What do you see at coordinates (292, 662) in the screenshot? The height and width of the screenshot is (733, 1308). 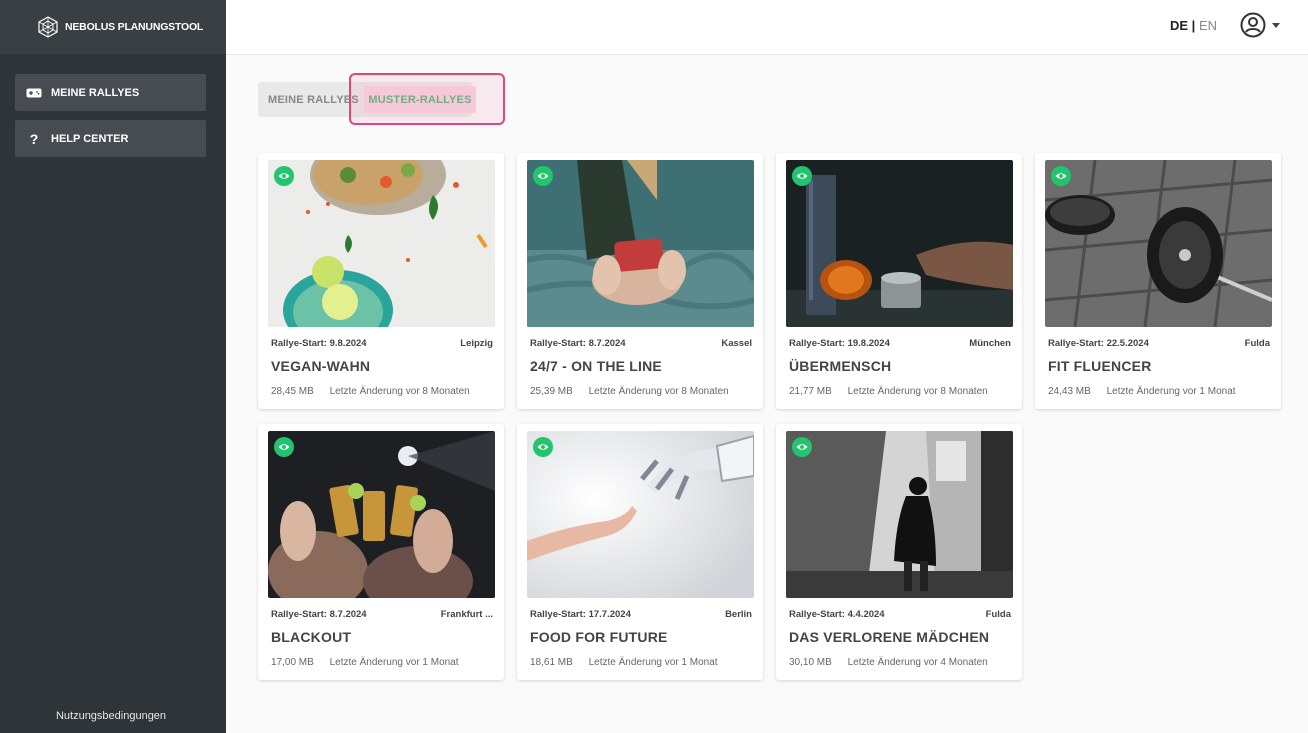 I see `card-size: 17,00 MB` at bounding box center [292, 662].